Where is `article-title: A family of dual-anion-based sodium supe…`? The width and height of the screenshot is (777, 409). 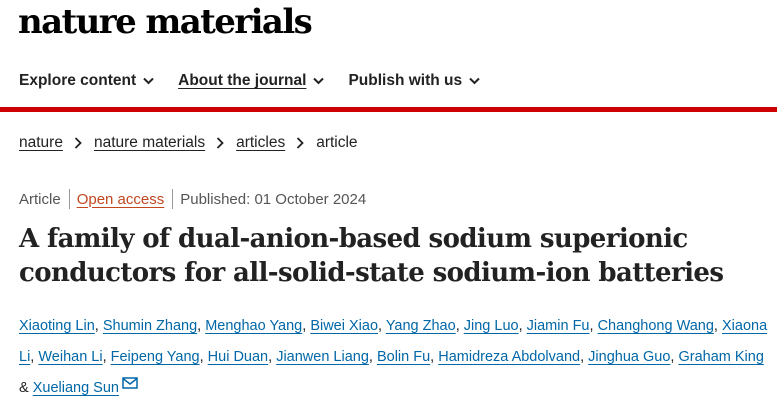 article-title: A family of dual-anion-based sodium supe… is located at coordinates (371, 256).